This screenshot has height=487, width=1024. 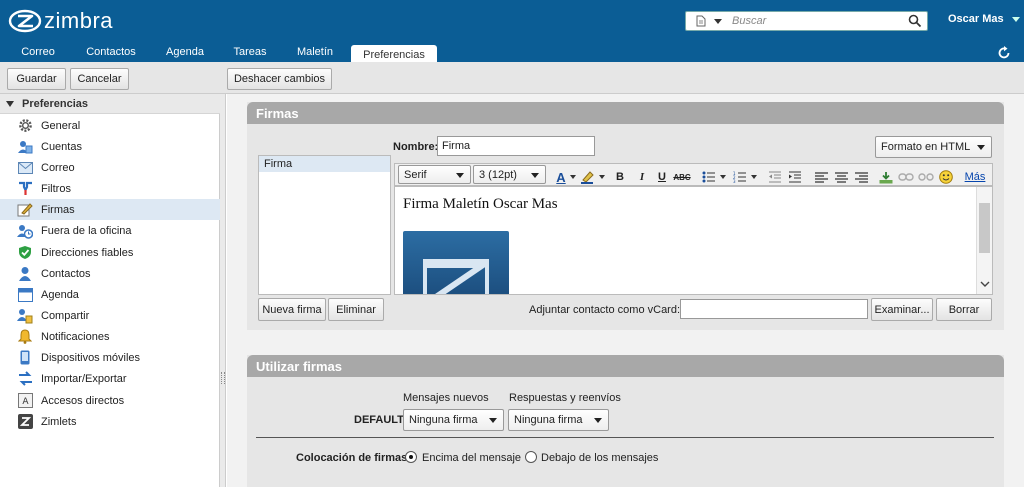 What do you see at coordinates (693, 240) in the screenshot?
I see `signature-editor: Firma Maletín Oscar Mas` at bounding box center [693, 240].